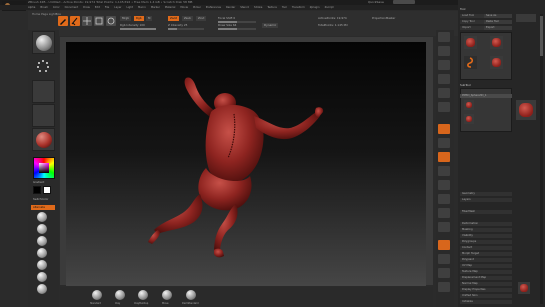 This screenshot has width=545, height=307. I want to click on zadd-button: Zadd, so click(174, 18).